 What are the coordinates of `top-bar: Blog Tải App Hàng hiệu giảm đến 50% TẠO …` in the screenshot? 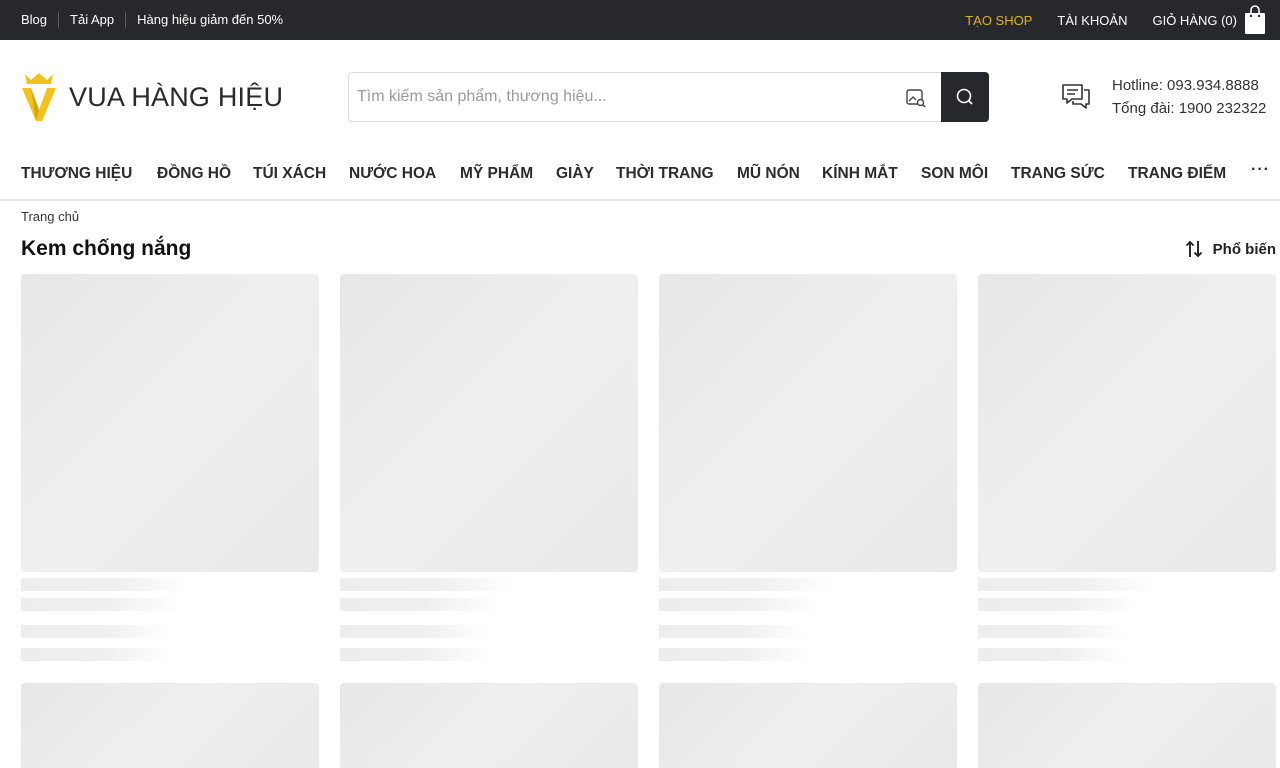 It's located at (640, 20).